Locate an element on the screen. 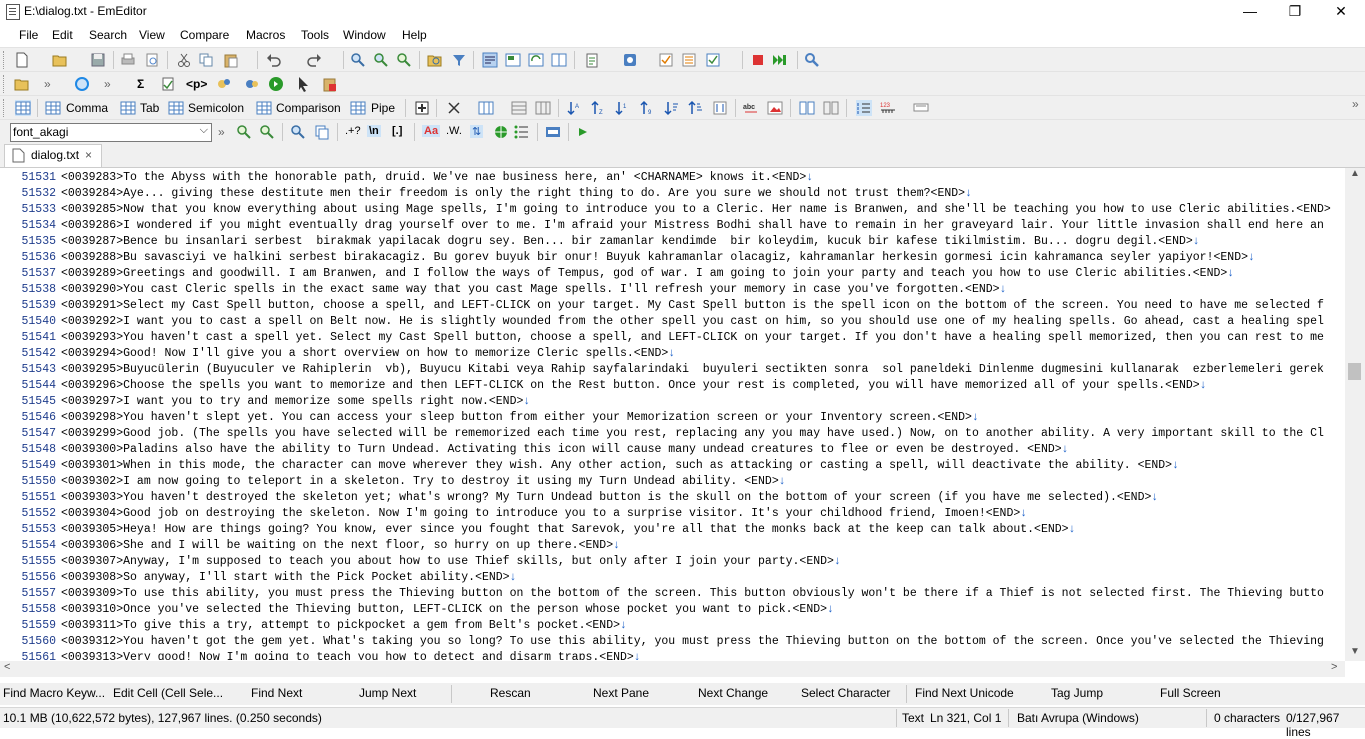 This screenshot has width=1365, height=739. open-folder-icon is located at coordinates (60, 60).